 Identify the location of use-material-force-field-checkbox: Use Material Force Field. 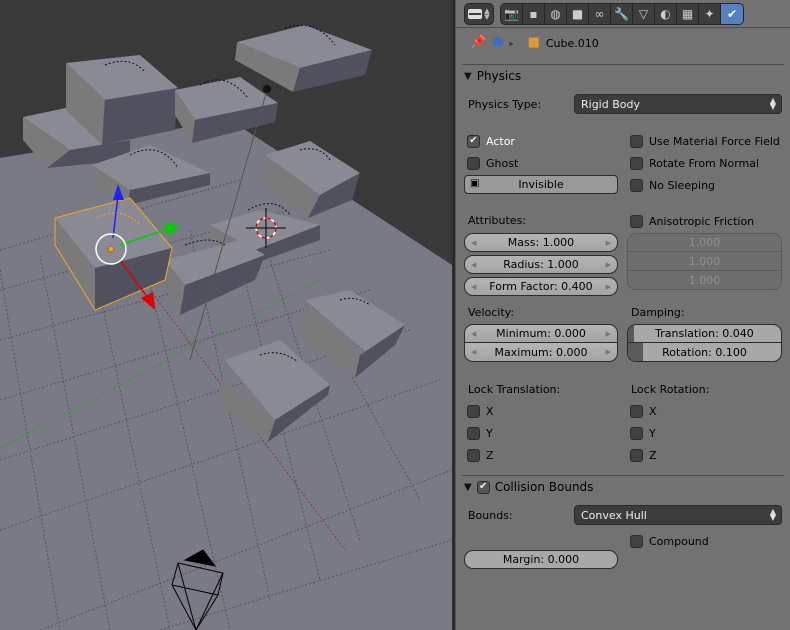
(705, 141).